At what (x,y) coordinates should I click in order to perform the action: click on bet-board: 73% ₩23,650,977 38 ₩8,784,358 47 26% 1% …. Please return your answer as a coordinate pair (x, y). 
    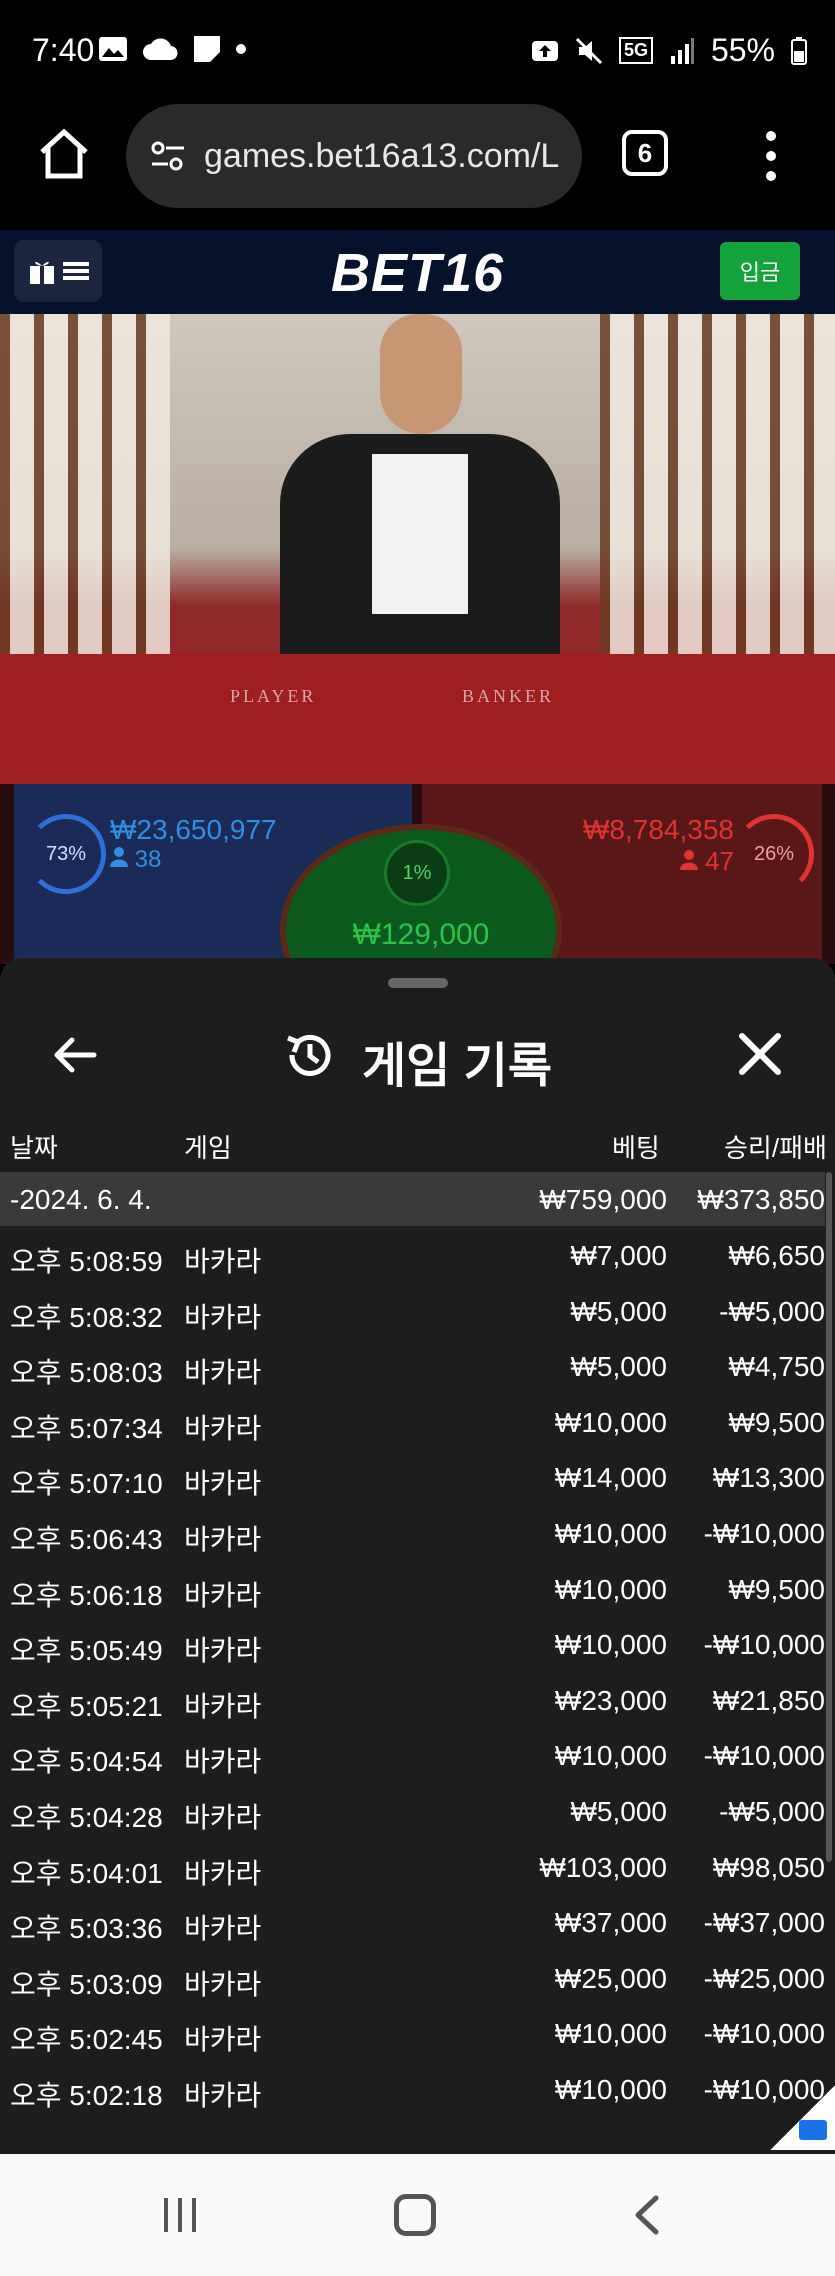
    Looking at the image, I should click on (417, 910).